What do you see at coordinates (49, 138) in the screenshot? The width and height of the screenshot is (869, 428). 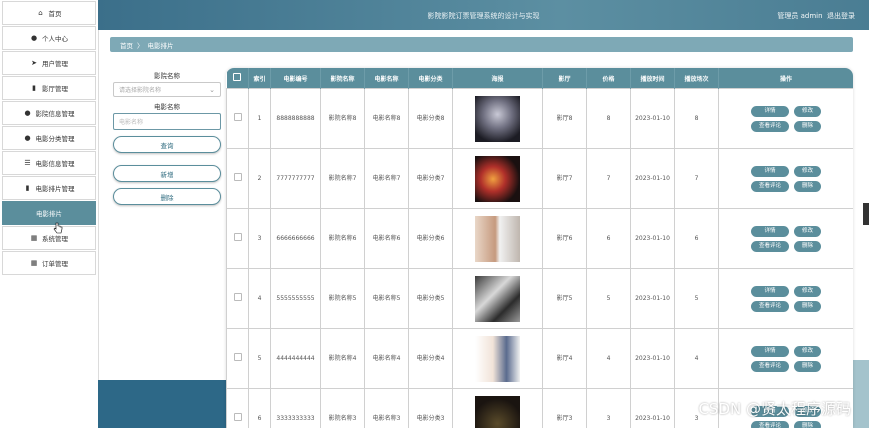 I see `sidebar-item: ● 电影分类管理` at bounding box center [49, 138].